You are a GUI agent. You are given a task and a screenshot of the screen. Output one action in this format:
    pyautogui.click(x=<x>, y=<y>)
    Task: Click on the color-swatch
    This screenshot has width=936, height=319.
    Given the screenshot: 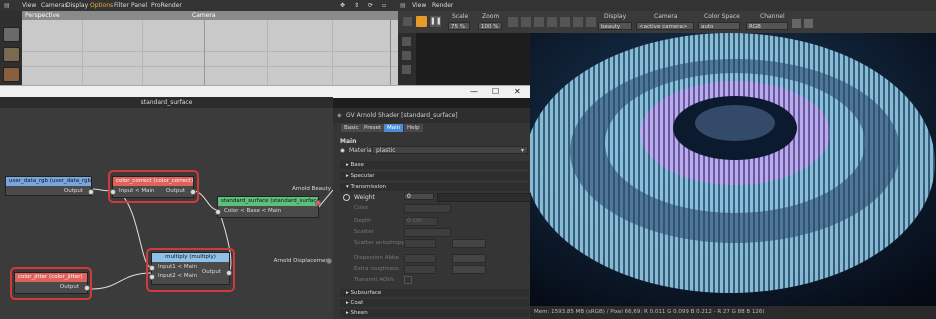 What is the action you would take?
    pyautogui.click(x=427, y=208)
    